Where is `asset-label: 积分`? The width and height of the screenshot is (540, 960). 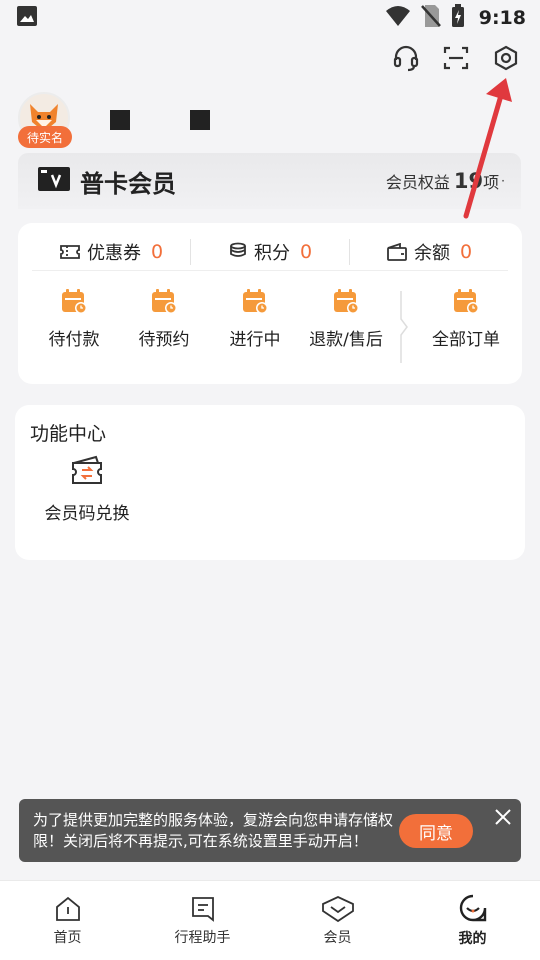 asset-label: 积分 is located at coordinates (271, 253).